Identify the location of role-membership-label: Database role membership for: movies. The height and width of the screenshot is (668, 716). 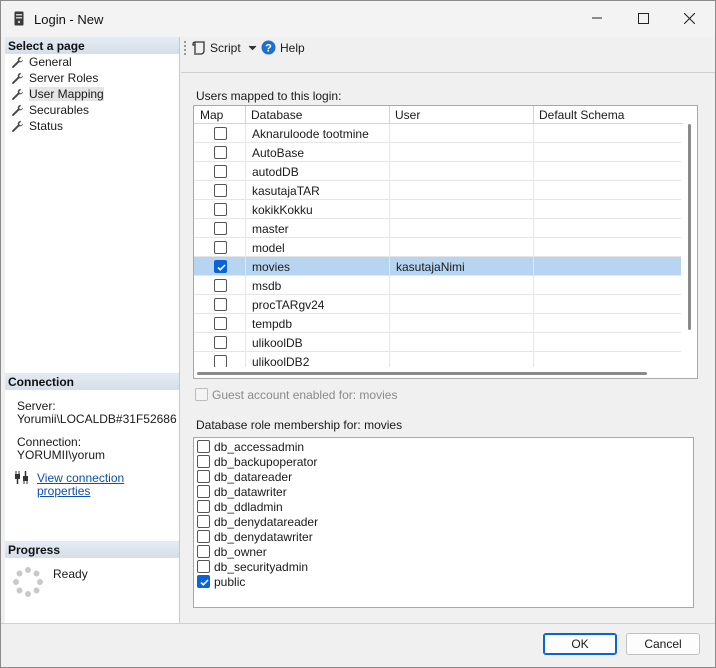
(299, 425).